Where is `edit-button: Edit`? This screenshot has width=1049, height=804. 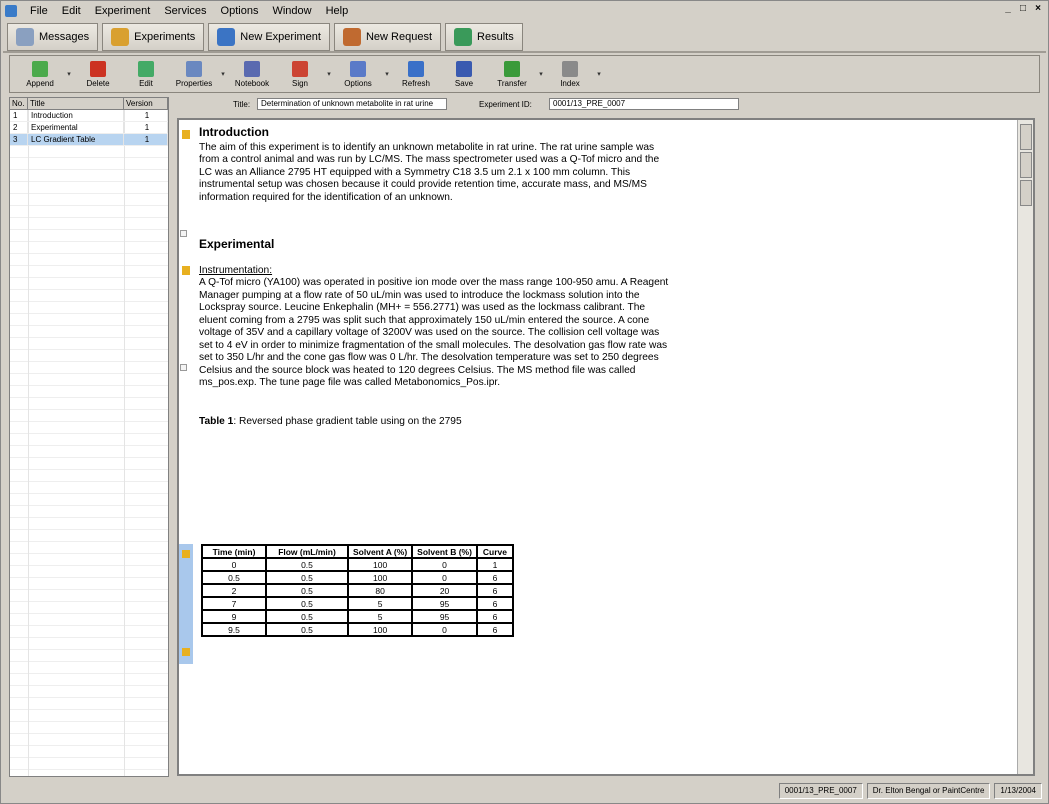 edit-button: Edit is located at coordinates (146, 74).